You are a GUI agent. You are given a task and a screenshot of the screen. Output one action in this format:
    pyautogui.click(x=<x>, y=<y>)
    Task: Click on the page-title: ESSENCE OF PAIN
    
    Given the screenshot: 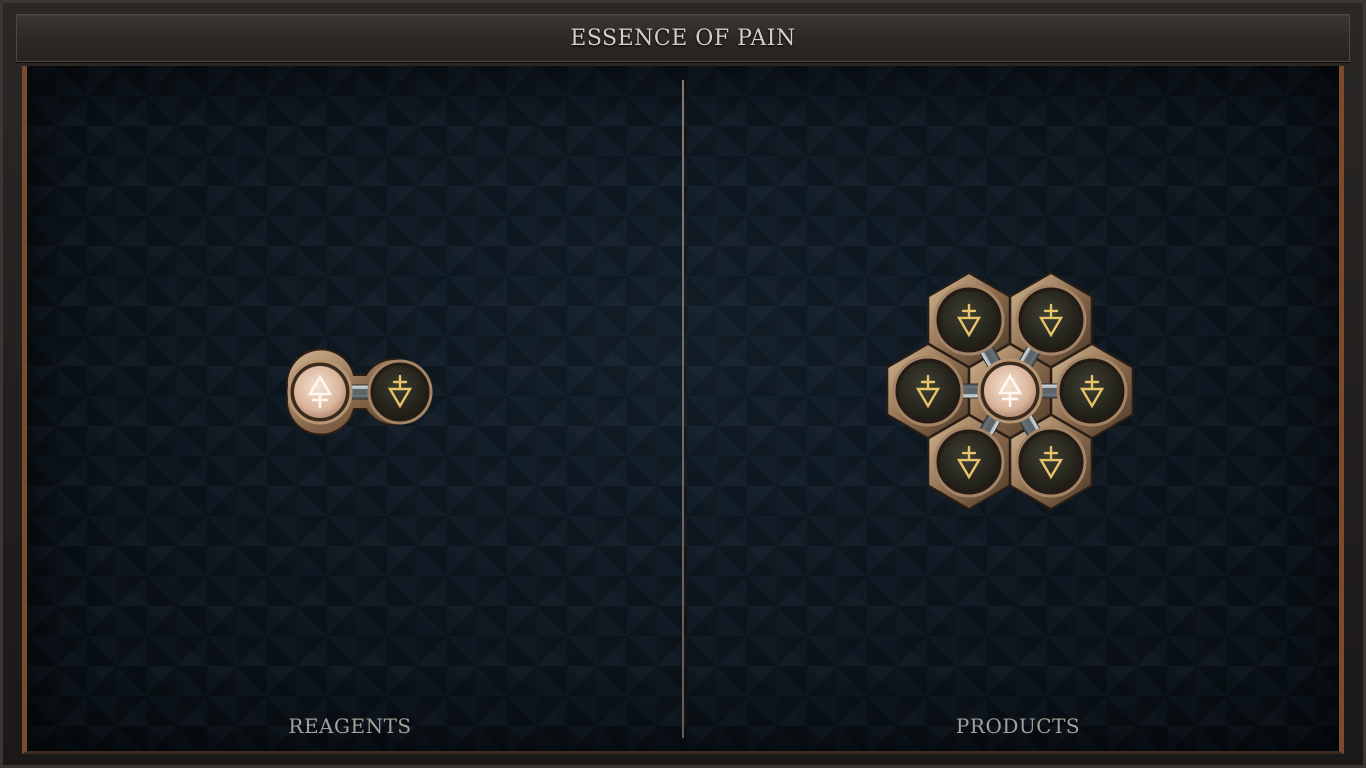 What is the action you would take?
    pyautogui.click(x=683, y=38)
    